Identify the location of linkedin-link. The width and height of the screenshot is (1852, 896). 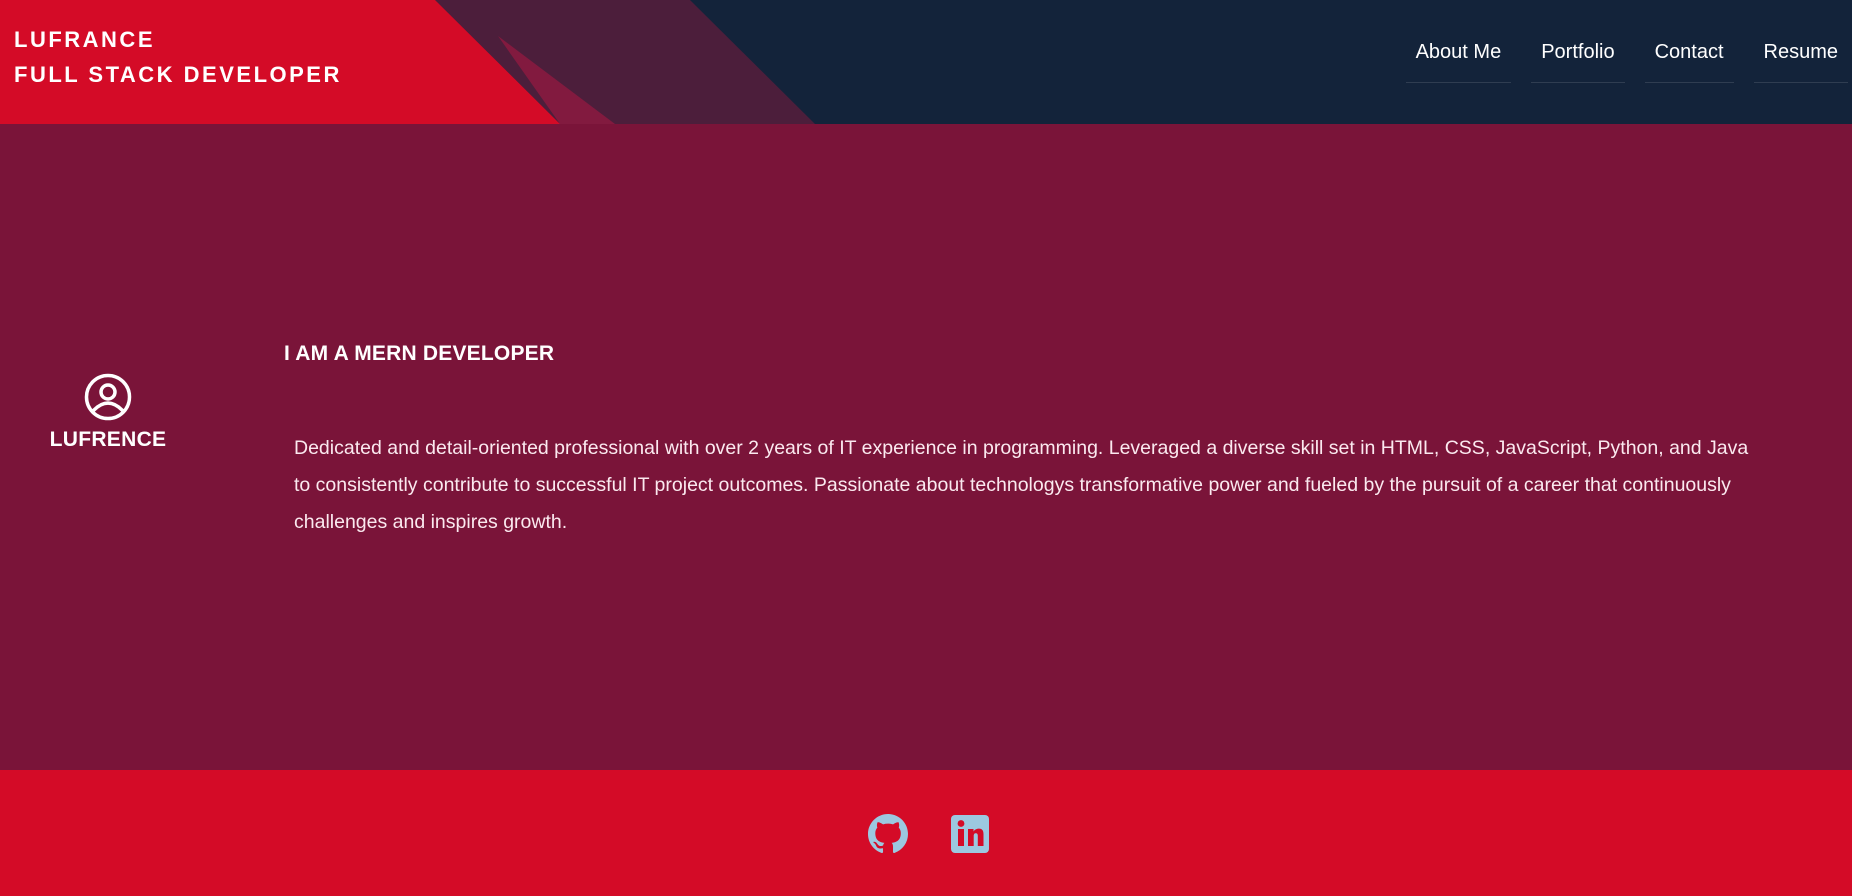
(970, 834).